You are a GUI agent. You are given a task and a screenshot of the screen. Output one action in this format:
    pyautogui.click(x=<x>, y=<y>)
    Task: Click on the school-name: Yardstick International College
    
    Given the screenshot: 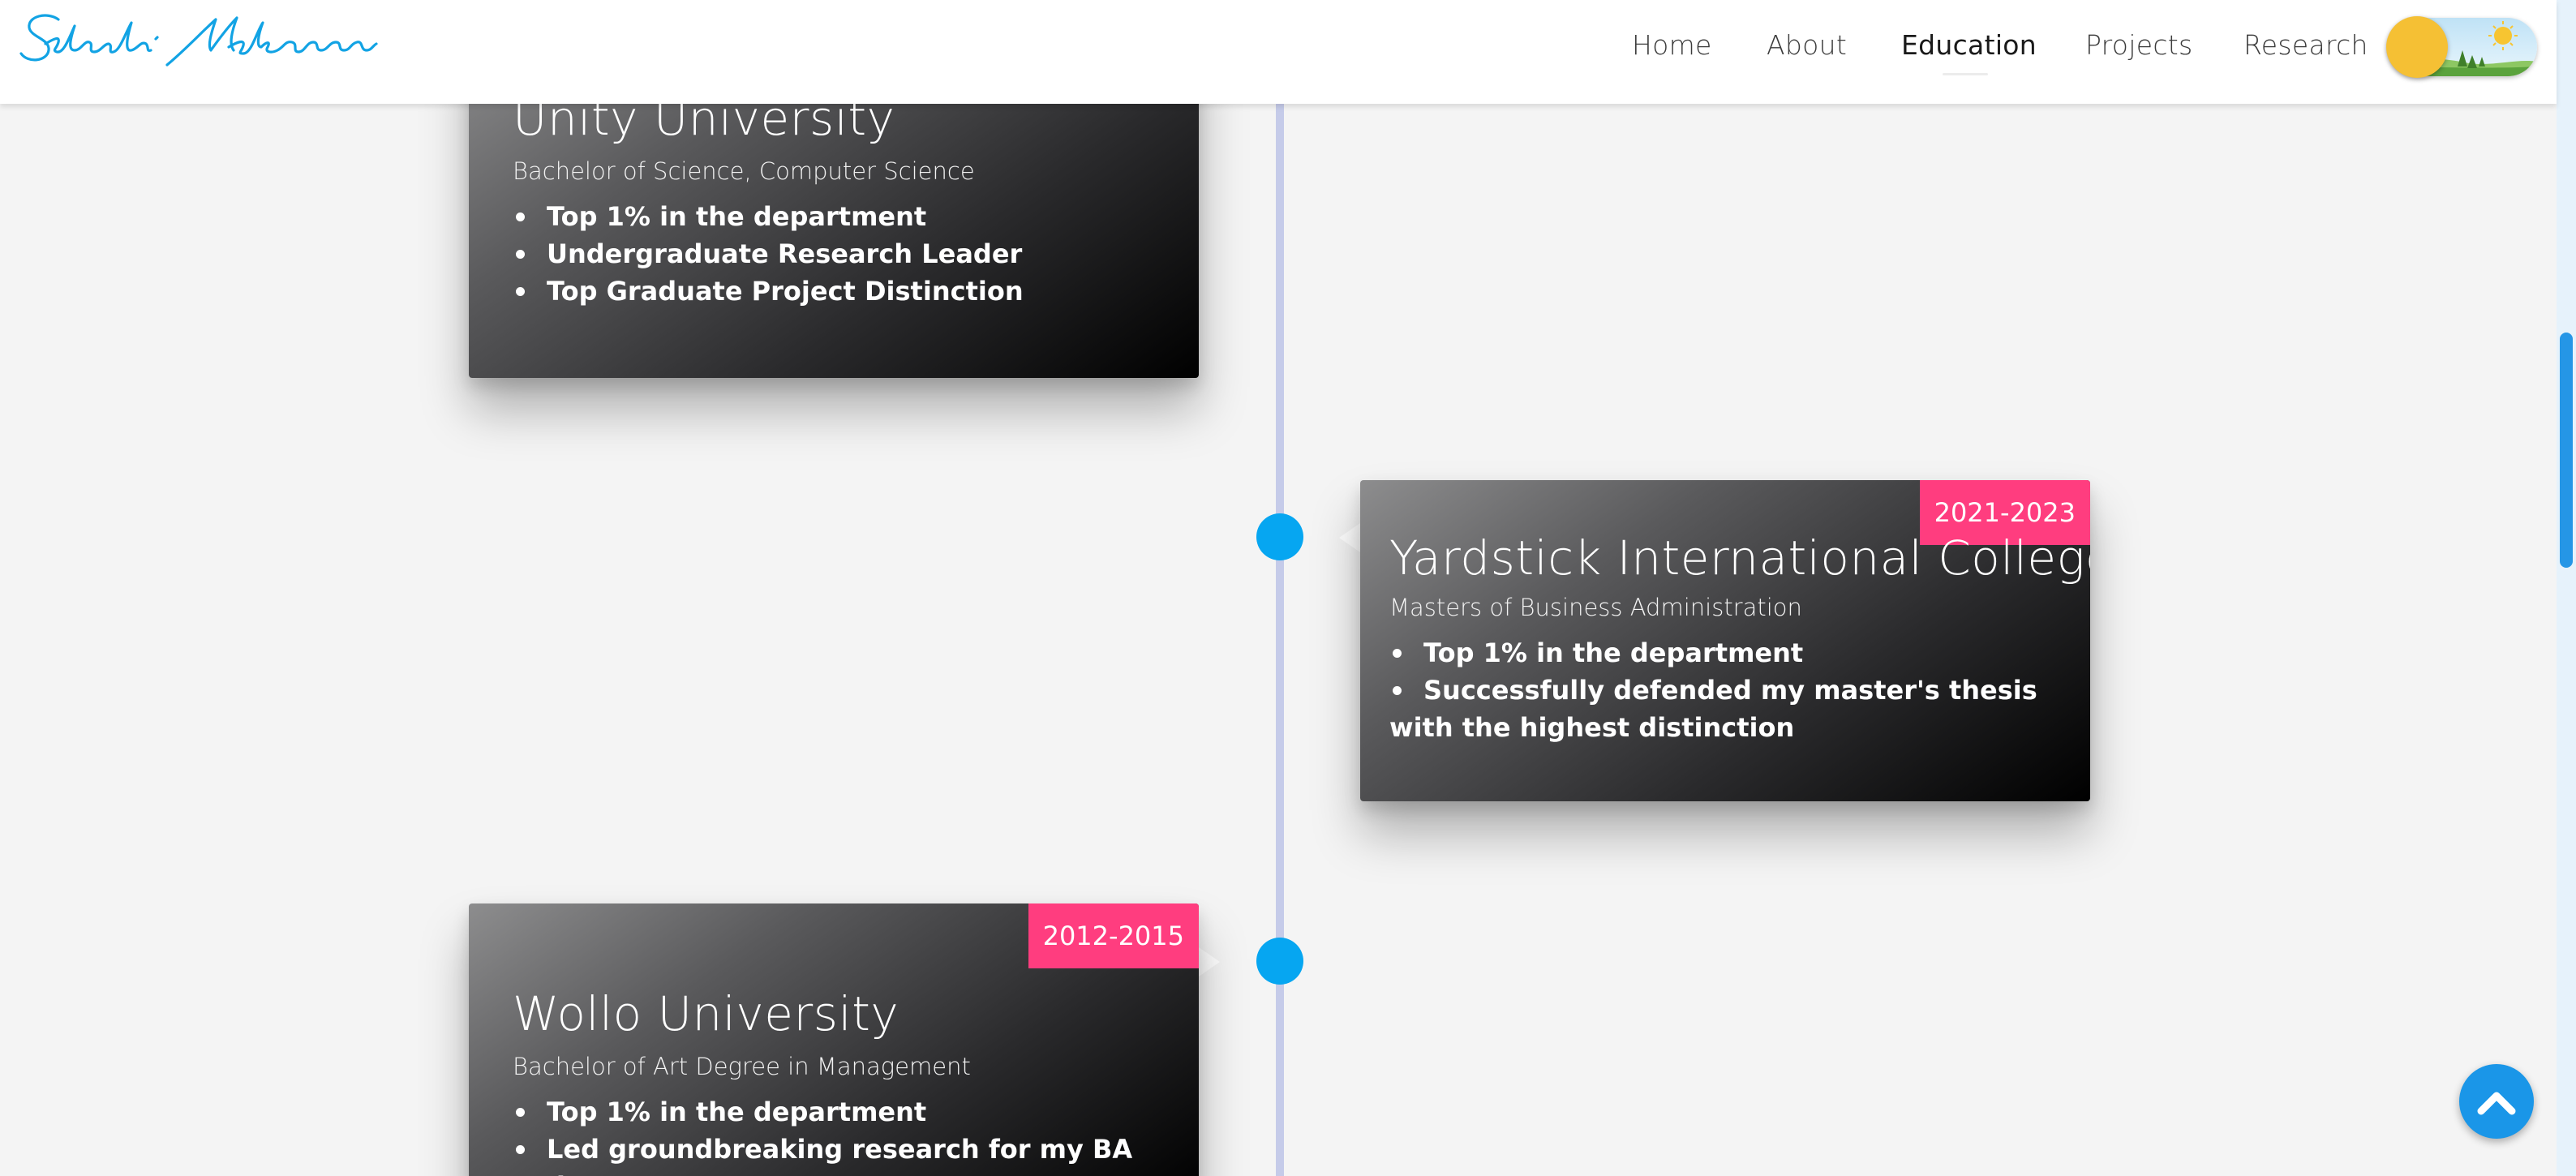 What is the action you would take?
    pyautogui.click(x=1739, y=558)
    